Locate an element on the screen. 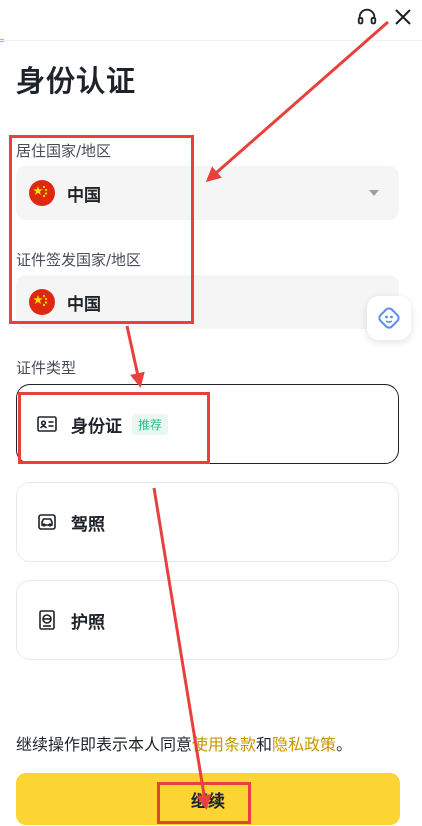 The image size is (422, 826). terms-of-use-link: 使用条款 is located at coordinates (224, 744).